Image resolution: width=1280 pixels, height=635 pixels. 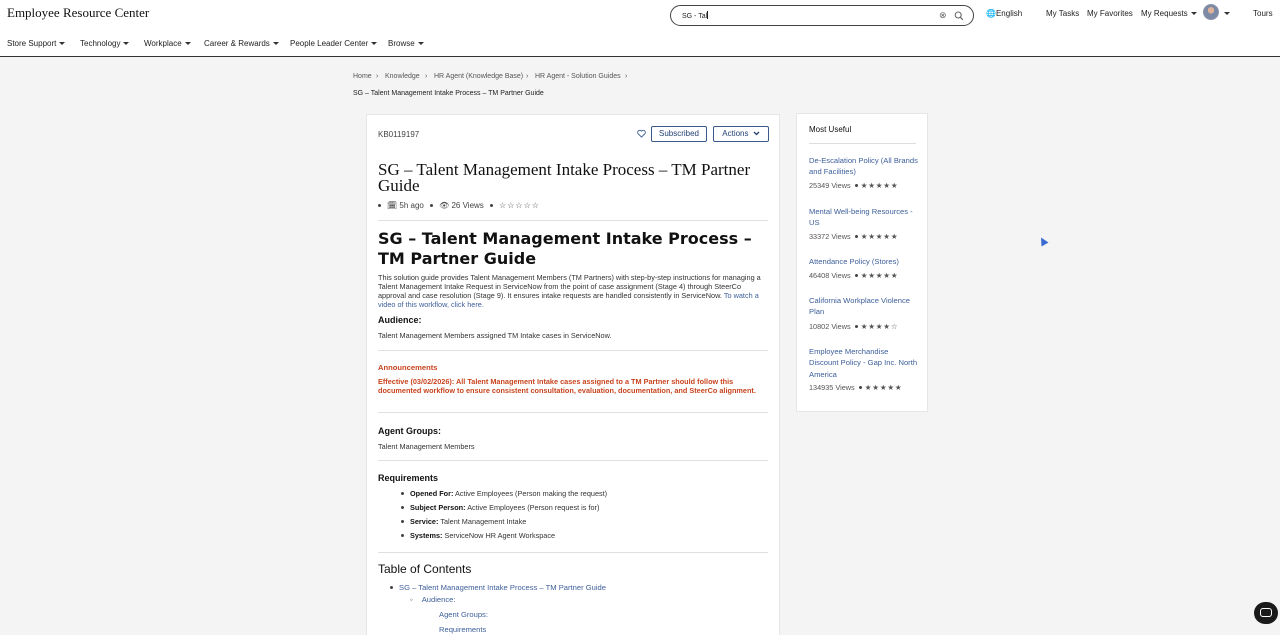 I want to click on most-useful-link: California Workplace Violence Plan, so click(x=864, y=306).